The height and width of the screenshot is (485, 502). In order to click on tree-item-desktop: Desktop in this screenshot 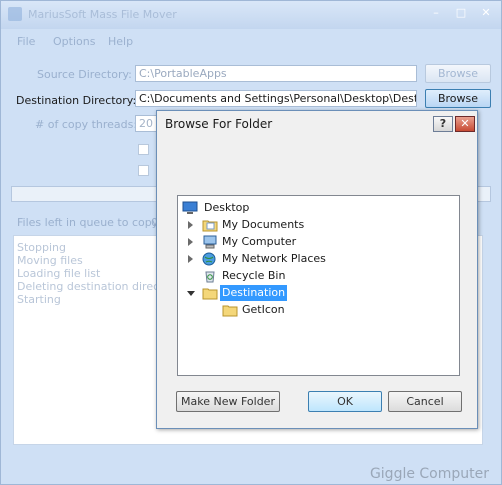, I will do `click(317, 208)`.